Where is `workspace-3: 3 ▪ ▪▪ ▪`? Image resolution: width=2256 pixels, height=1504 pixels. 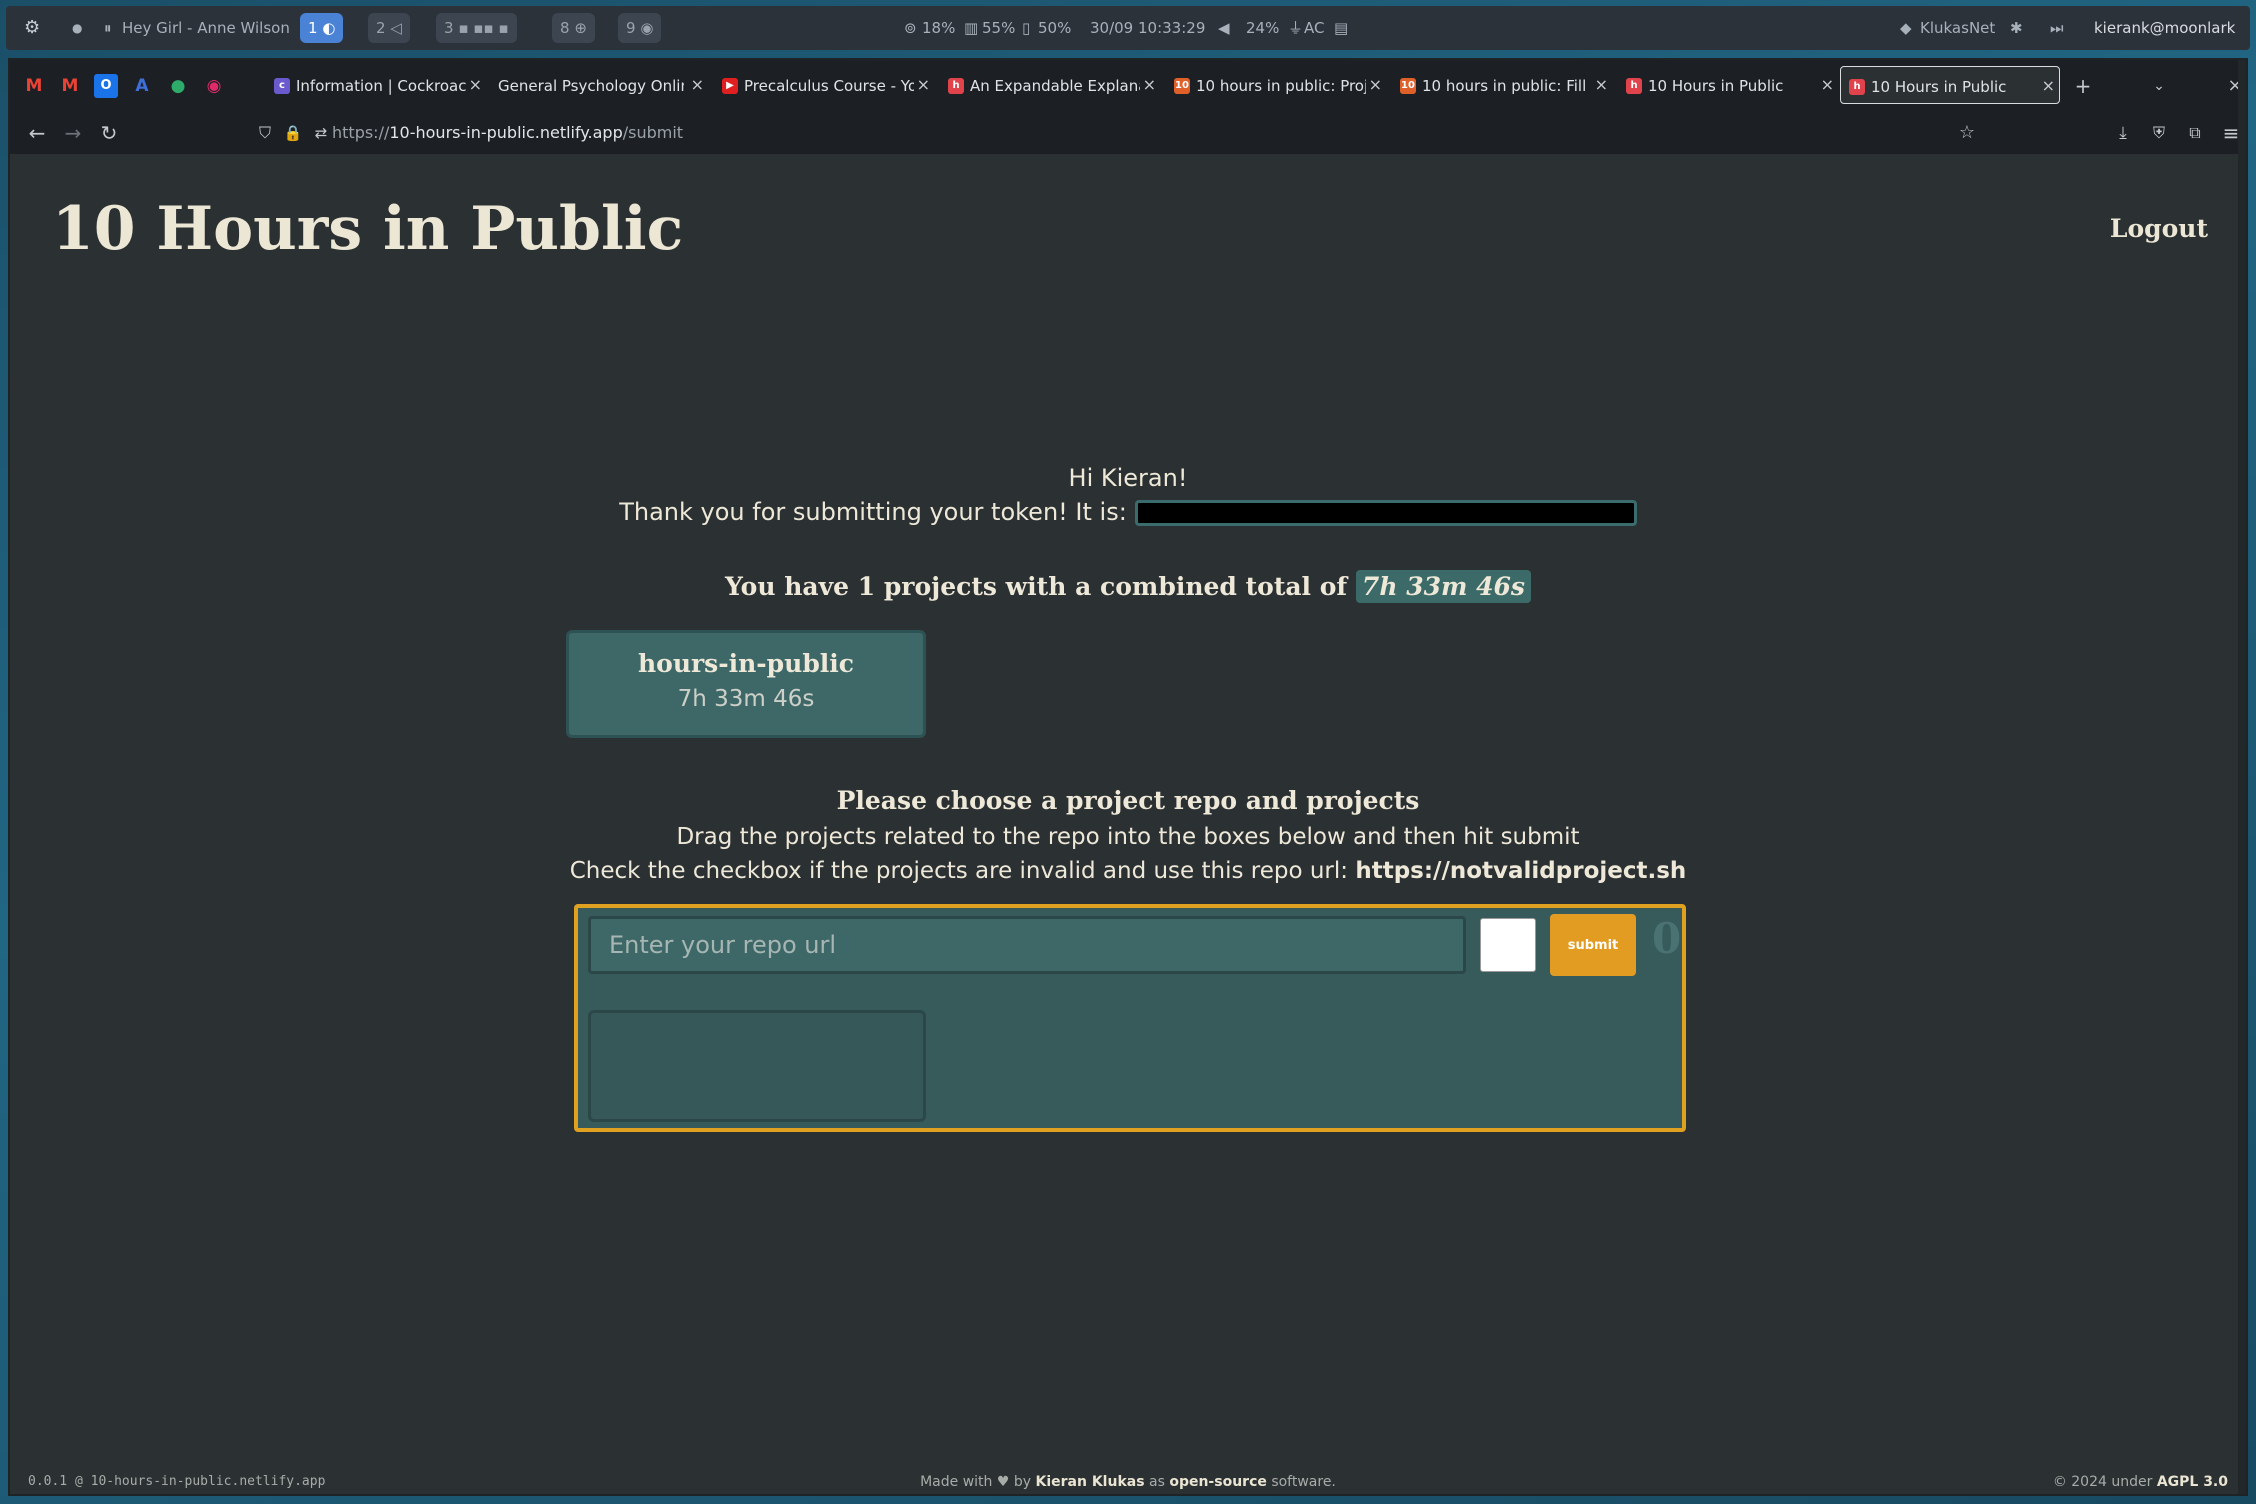
workspace-3: 3 ▪ ▪▪ ▪ is located at coordinates (476, 28).